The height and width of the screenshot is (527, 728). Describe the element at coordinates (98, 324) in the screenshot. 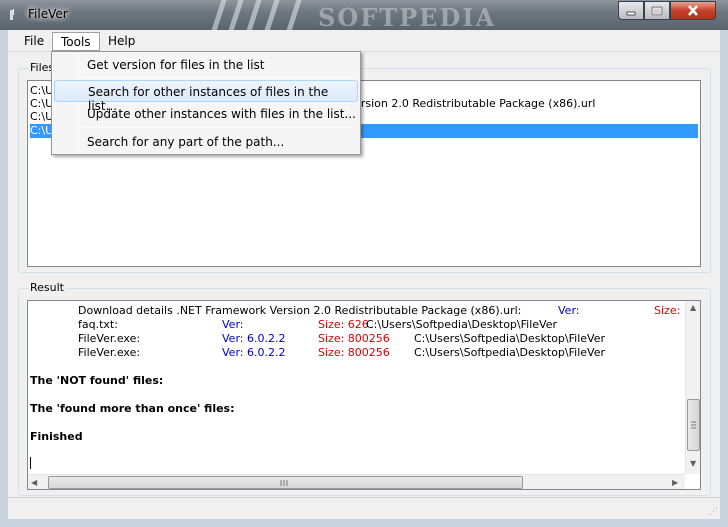

I see `result-file-name: faq.txt:` at that location.